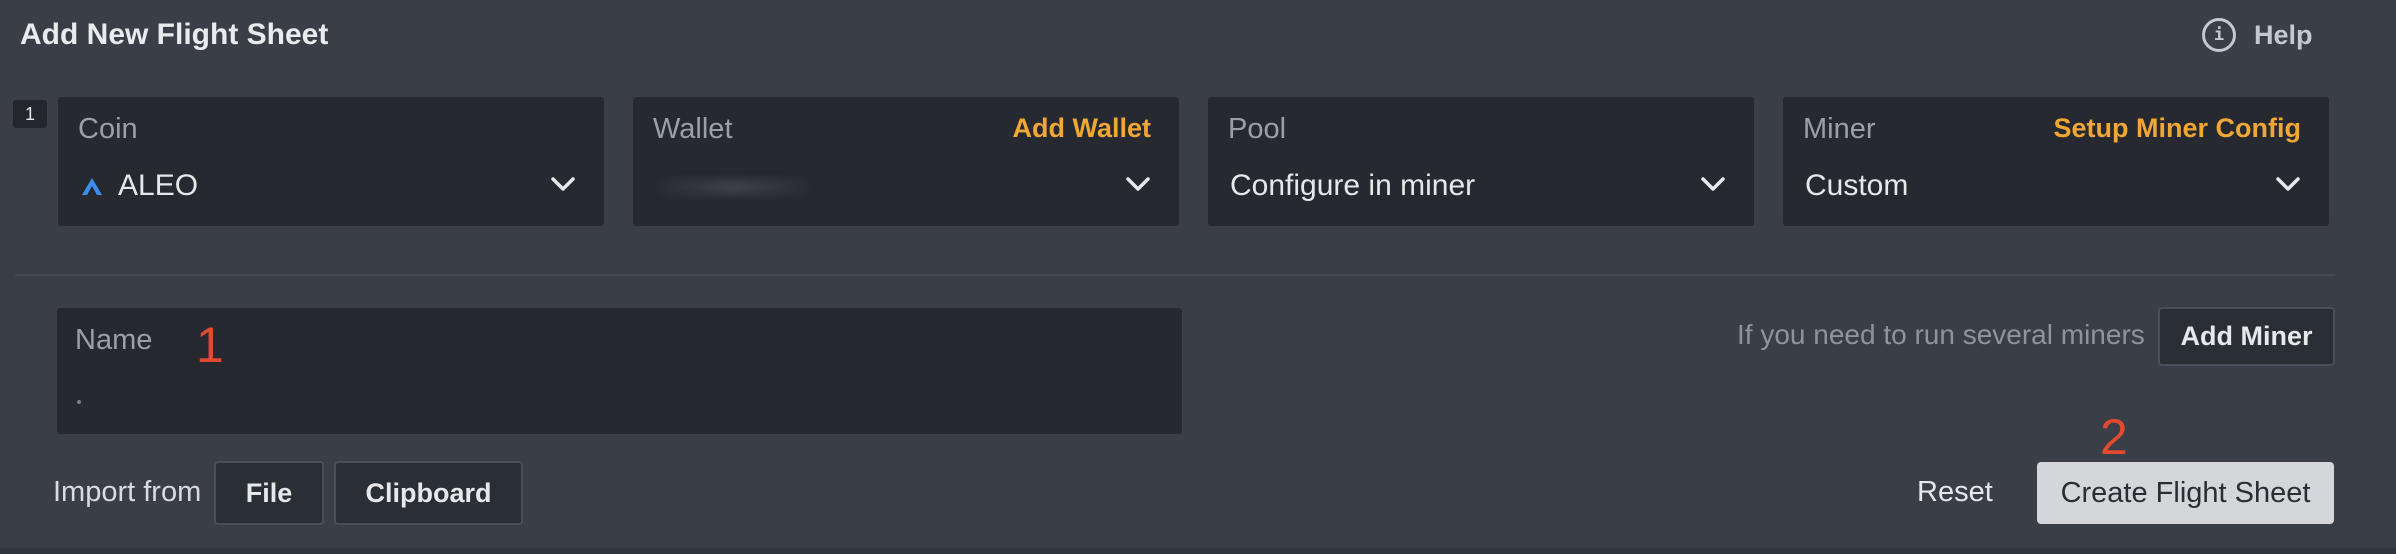 Image resolution: width=2396 pixels, height=554 pixels. What do you see at coordinates (2246, 336) in the screenshot?
I see `add-miner-button: Add Miner` at bounding box center [2246, 336].